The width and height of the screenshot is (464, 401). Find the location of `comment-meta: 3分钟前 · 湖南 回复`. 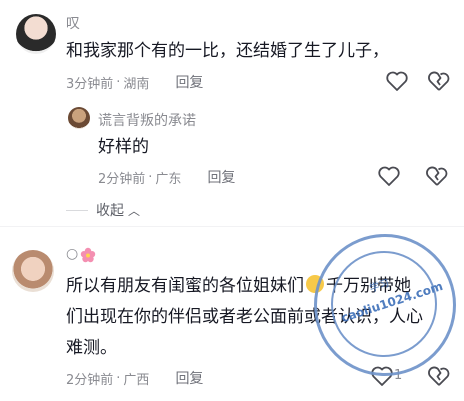

comment-meta: 3分钟前 · 湖南 回复 is located at coordinates (134, 82).